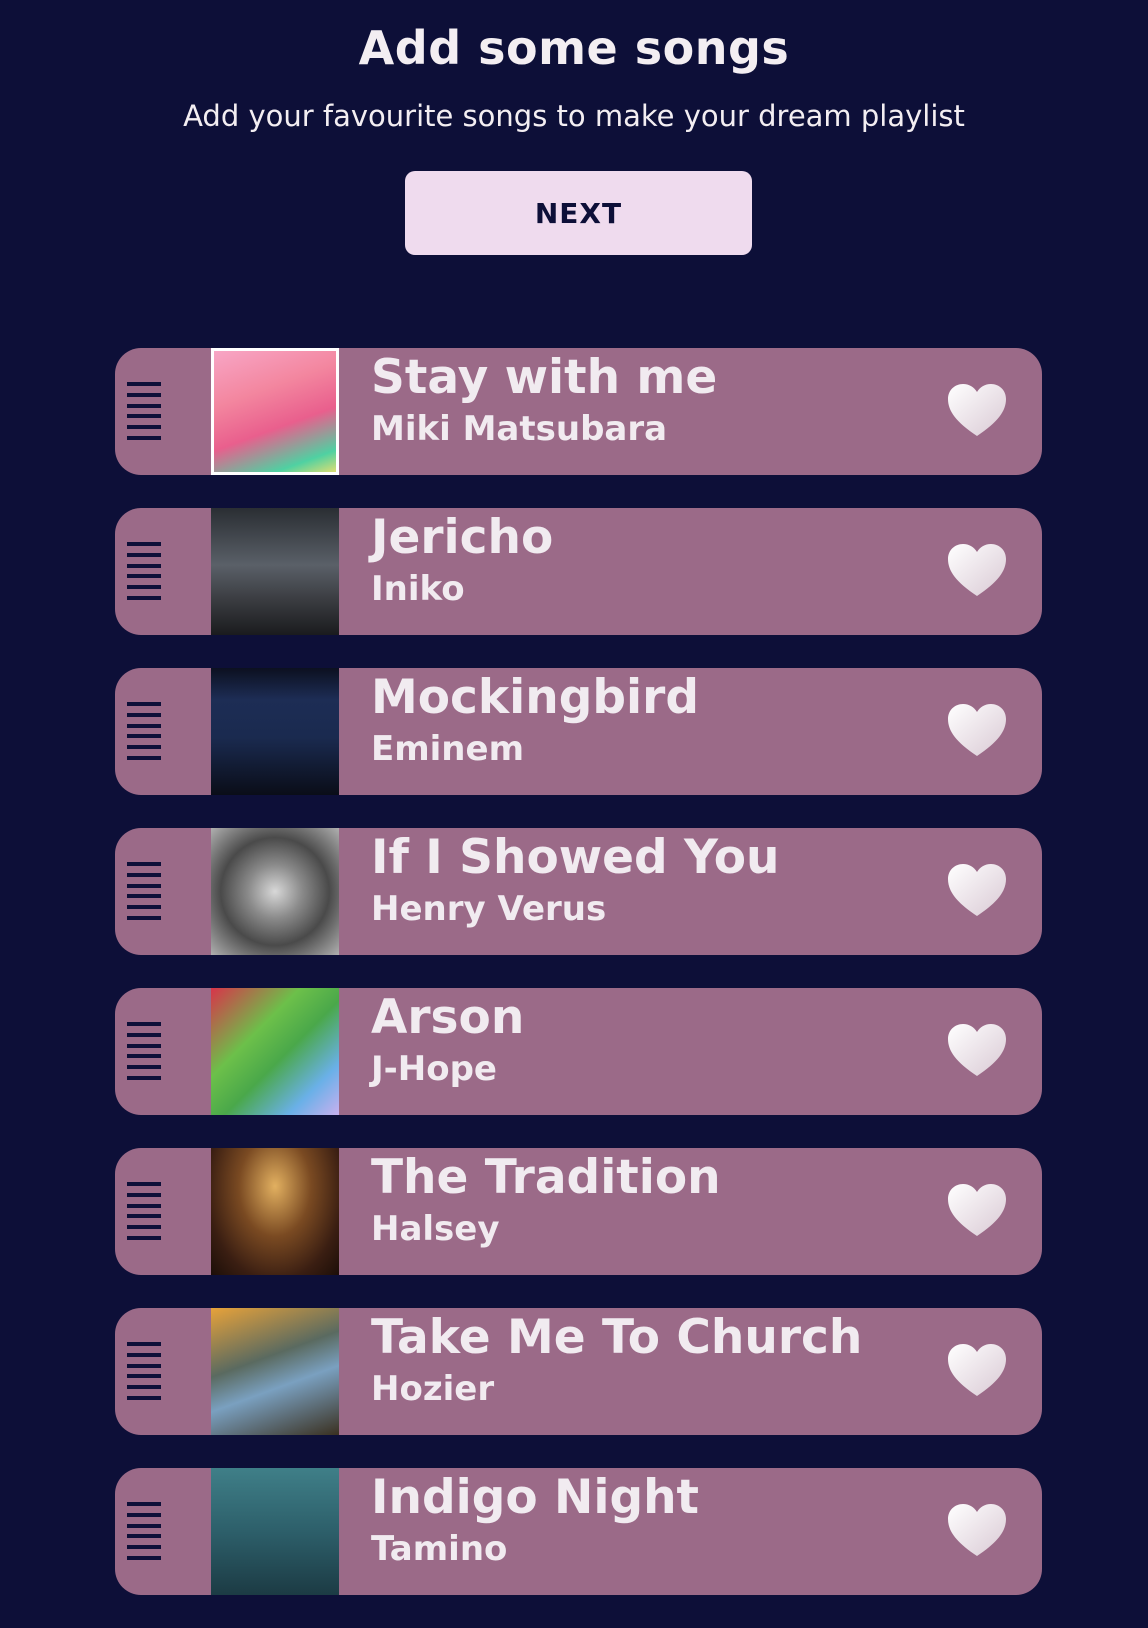 This screenshot has height=1628, width=1148. What do you see at coordinates (578, 1051) in the screenshot?
I see `song-row: Arson J-Hope` at bounding box center [578, 1051].